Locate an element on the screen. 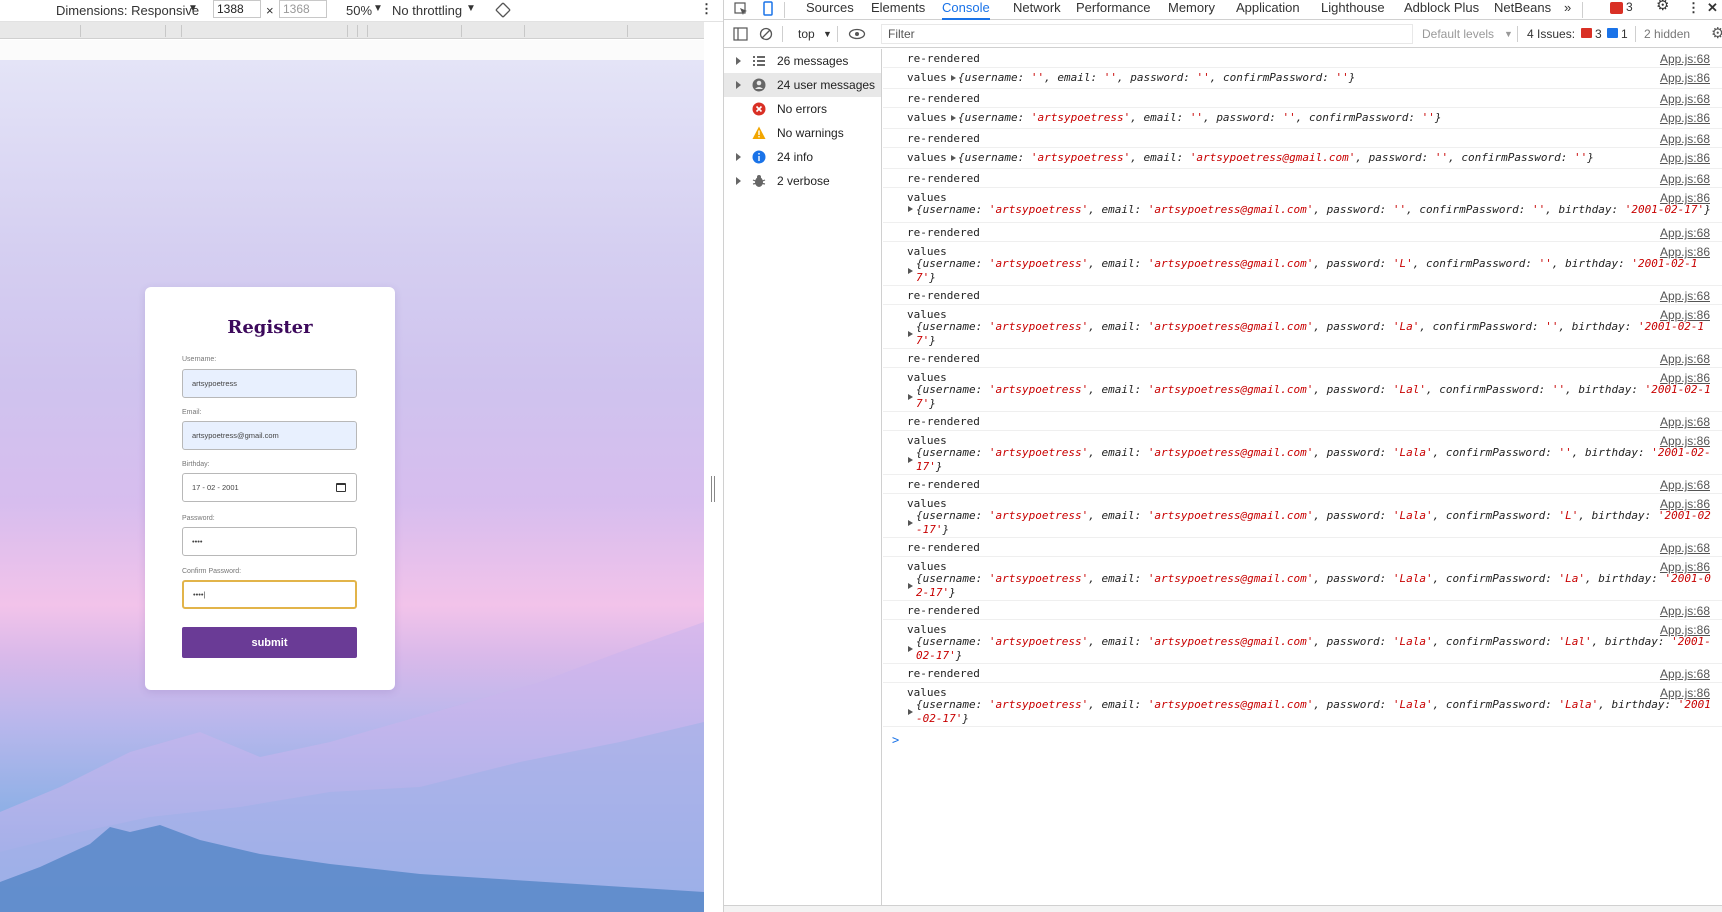  tab-elements: Elements is located at coordinates (898, 10).